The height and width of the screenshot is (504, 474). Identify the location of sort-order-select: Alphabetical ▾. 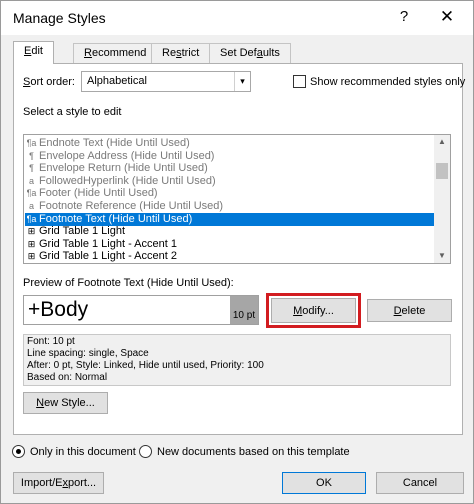
(166, 81).